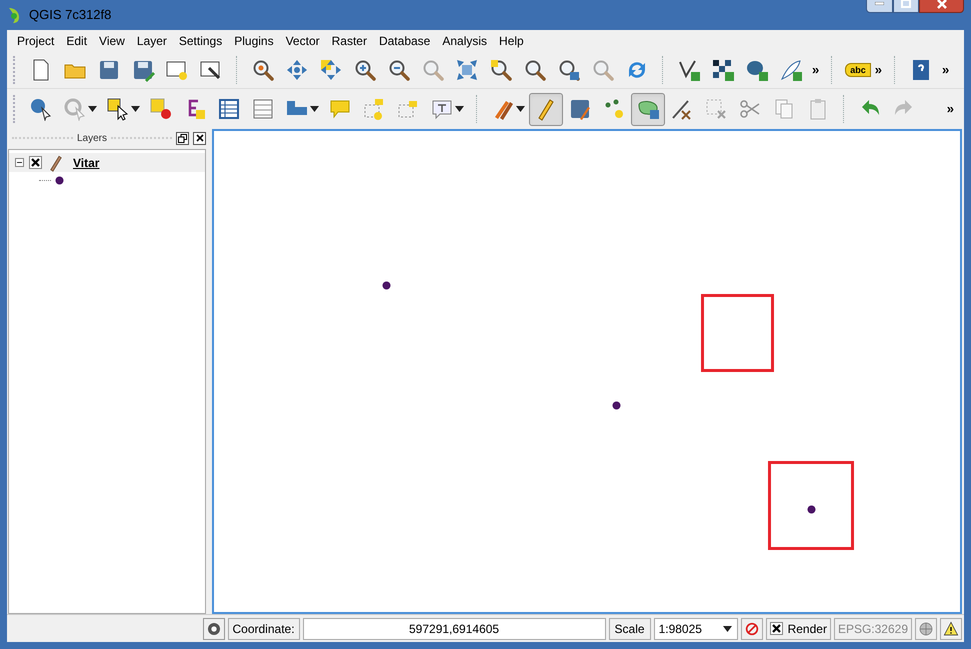  I want to click on menu-item: Help, so click(511, 41).